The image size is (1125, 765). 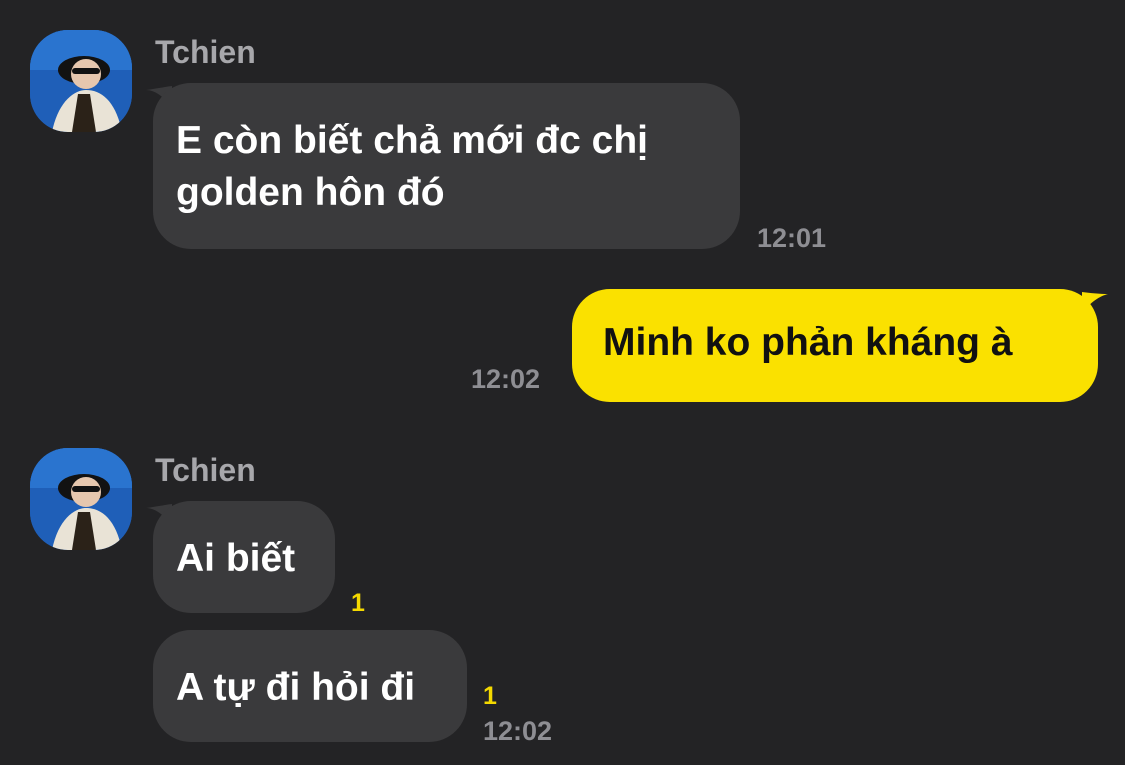 I want to click on message-text: A tự đi hỏi đi, so click(x=296, y=687).